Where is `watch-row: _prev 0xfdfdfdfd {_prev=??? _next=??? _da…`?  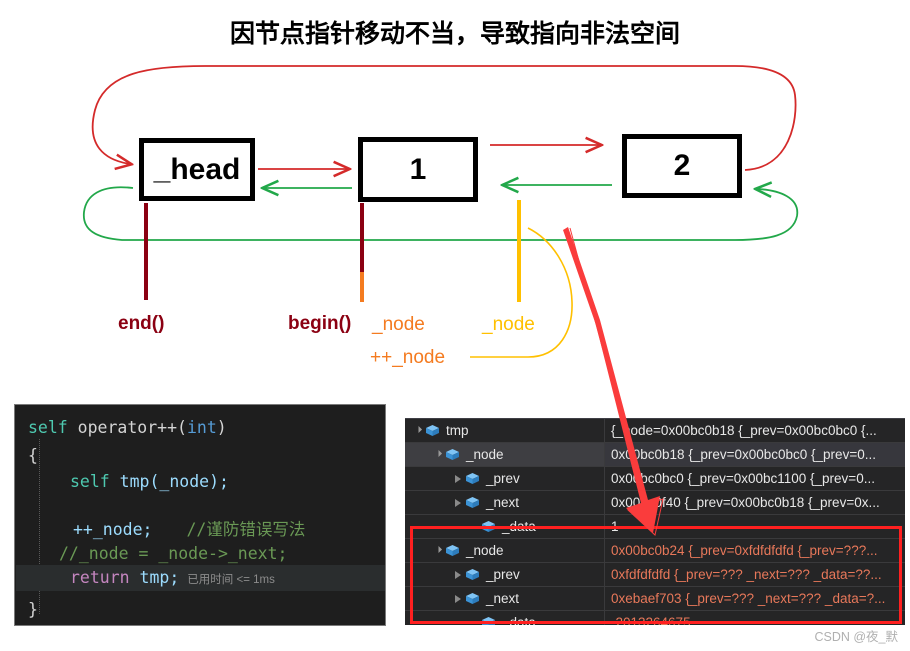 watch-row: _prev 0xfdfdfdfd {_prev=??? _next=??? _da… is located at coordinates (655, 575).